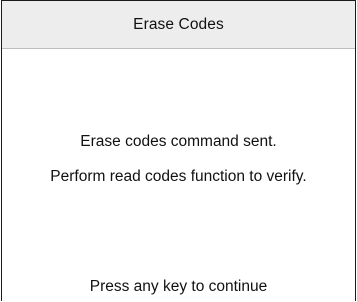  What do you see at coordinates (178, 141) in the screenshot?
I see `status-message: Erase codes command sent.` at bounding box center [178, 141].